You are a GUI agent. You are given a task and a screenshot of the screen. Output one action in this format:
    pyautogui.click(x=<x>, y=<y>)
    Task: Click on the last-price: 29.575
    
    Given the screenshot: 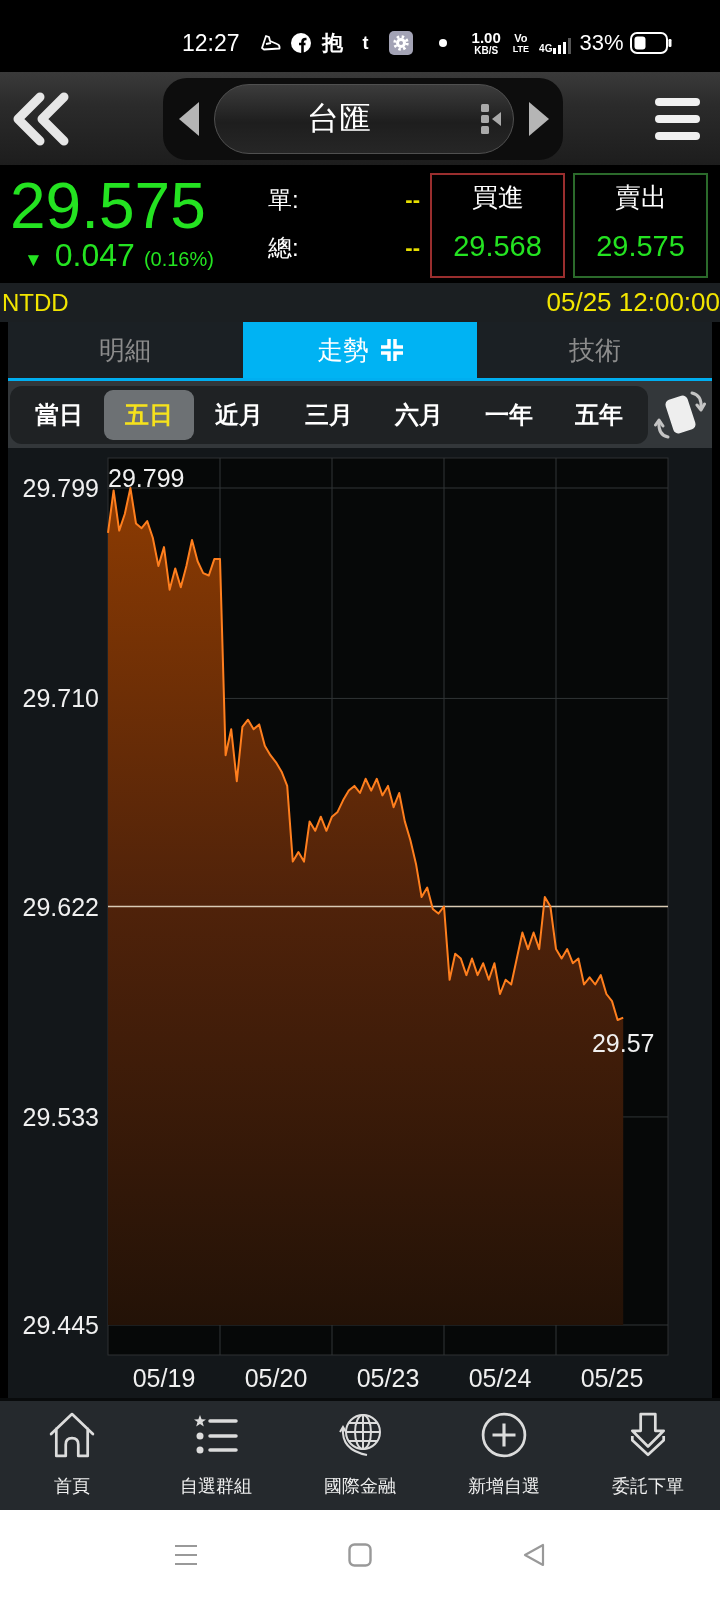 What is the action you would take?
    pyautogui.click(x=108, y=206)
    